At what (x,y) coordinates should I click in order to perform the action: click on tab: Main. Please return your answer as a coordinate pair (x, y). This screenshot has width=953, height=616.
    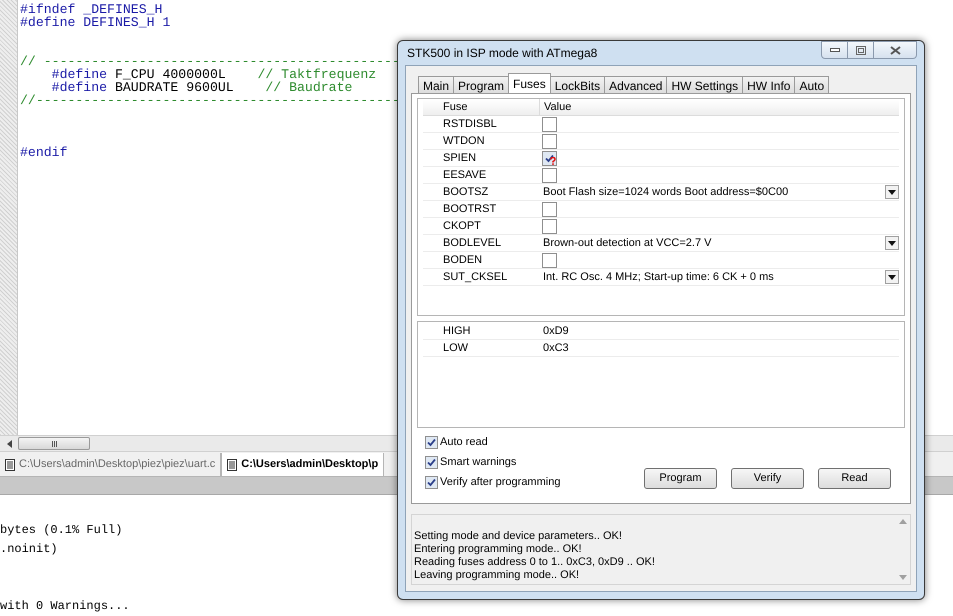
    Looking at the image, I should click on (436, 84).